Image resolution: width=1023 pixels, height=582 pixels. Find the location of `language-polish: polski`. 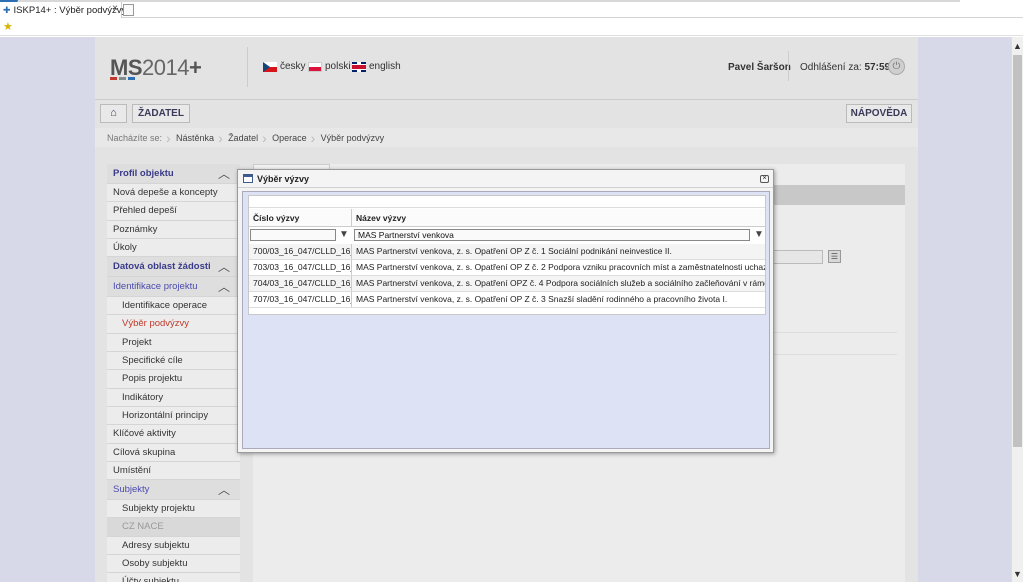

language-polish: polski is located at coordinates (329, 66).